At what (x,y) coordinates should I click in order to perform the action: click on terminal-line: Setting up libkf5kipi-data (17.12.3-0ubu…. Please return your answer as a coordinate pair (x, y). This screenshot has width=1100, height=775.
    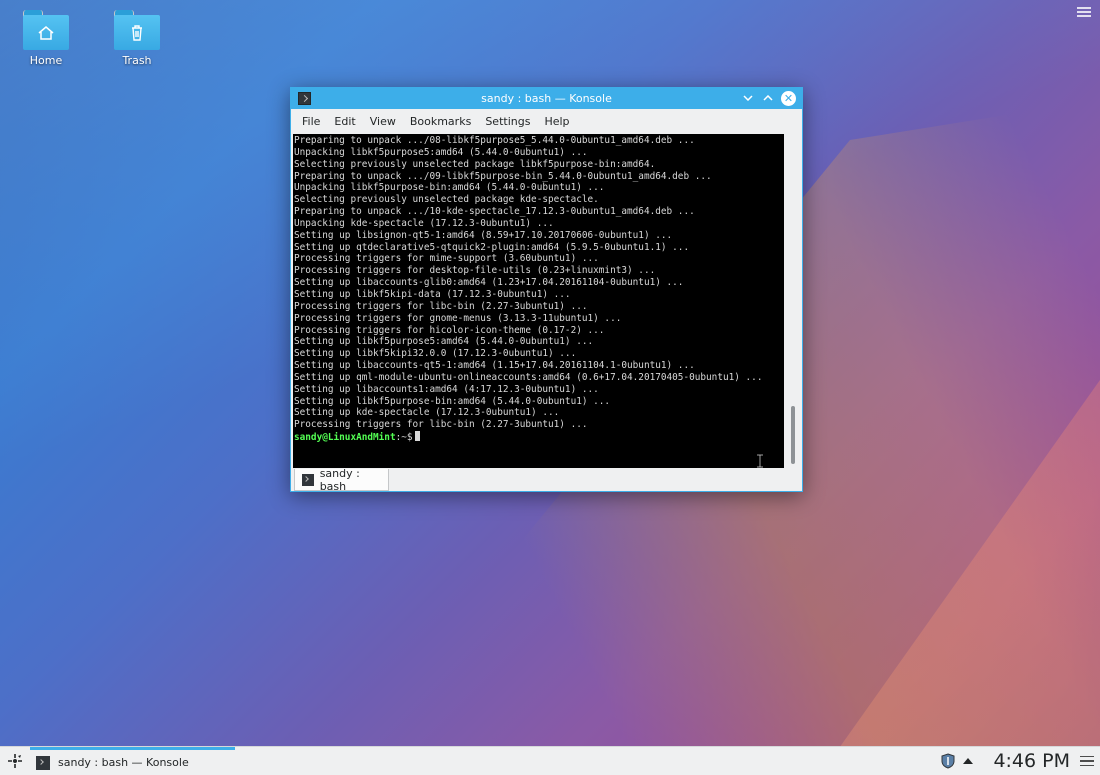
    Looking at the image, I should click on (432, 294).